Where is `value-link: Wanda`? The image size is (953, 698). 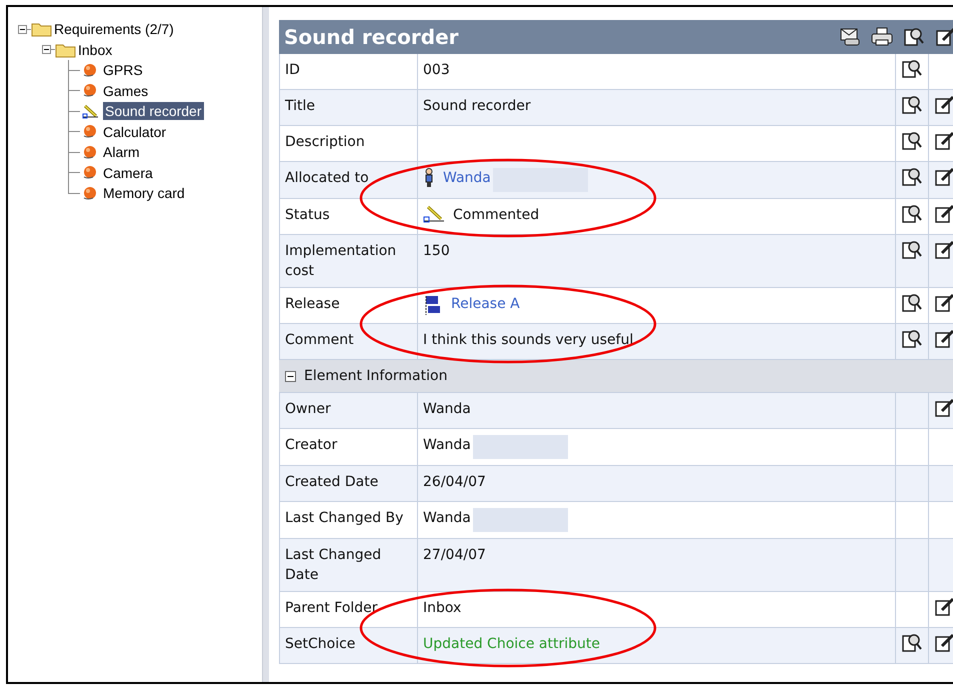 value-link: Wanda is located at coordinates (467, 178).